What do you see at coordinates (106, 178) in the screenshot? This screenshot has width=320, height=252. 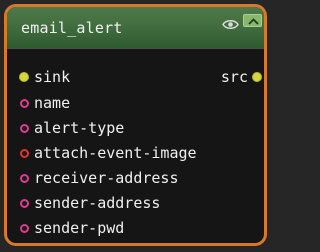 I see `property-label: receiver-address` at bounding box center [106, 178].